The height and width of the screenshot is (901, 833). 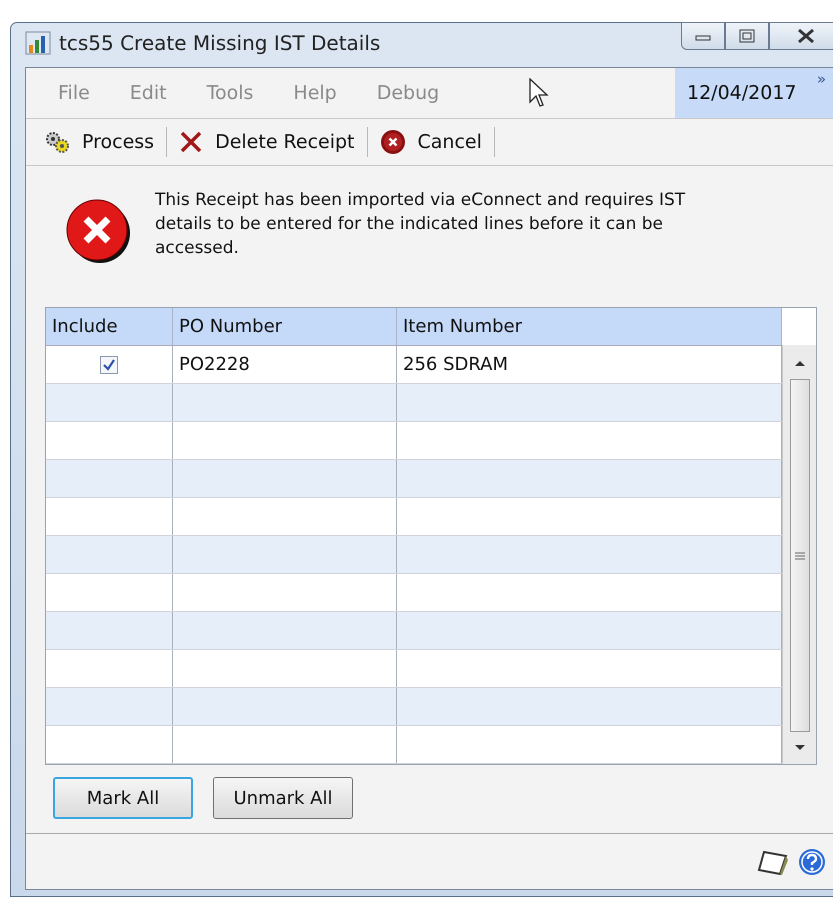 I want to click on close-icon, so click(x=806, y=36).